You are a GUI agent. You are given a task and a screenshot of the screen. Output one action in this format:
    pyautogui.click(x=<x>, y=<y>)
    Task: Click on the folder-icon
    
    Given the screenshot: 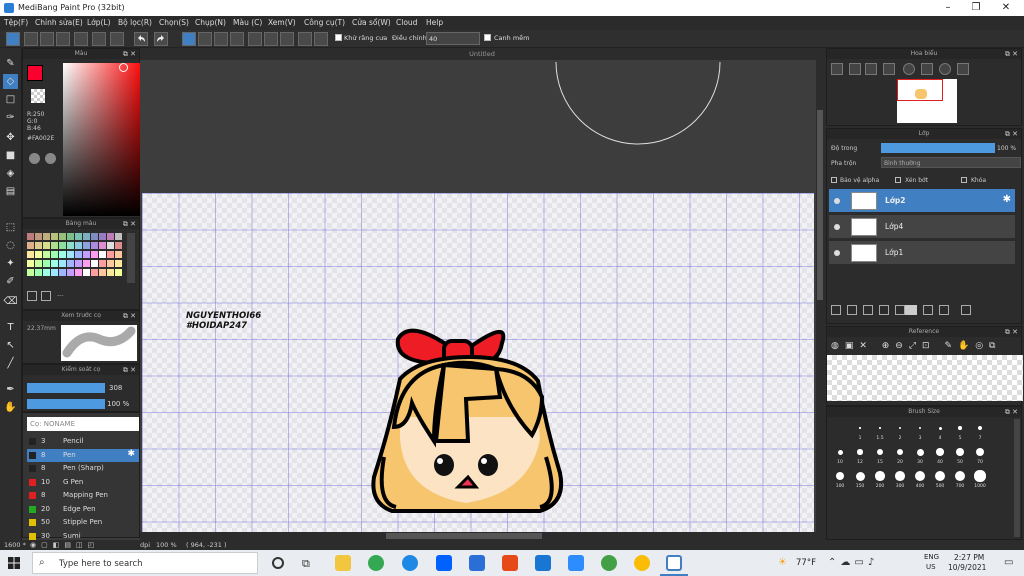 What is the action you would take?
    pyautogui.click(x=911, y=310)
    